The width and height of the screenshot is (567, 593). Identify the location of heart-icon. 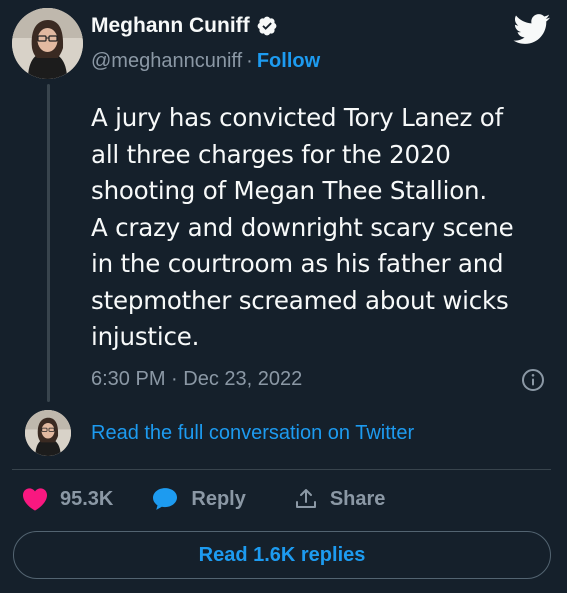
(35, 499).